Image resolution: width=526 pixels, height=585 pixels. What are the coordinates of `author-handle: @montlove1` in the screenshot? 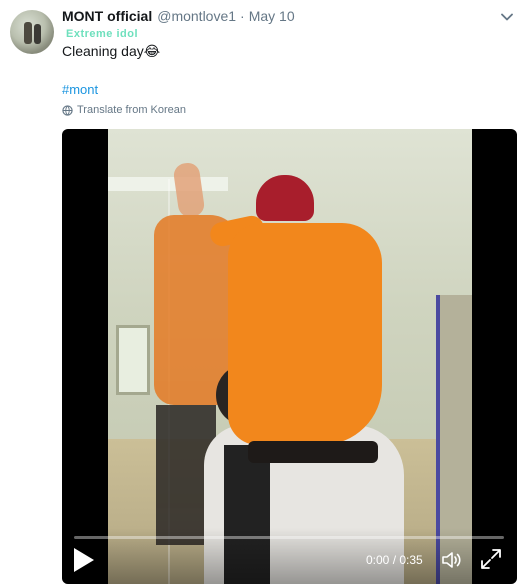 It's located at (196, 16).